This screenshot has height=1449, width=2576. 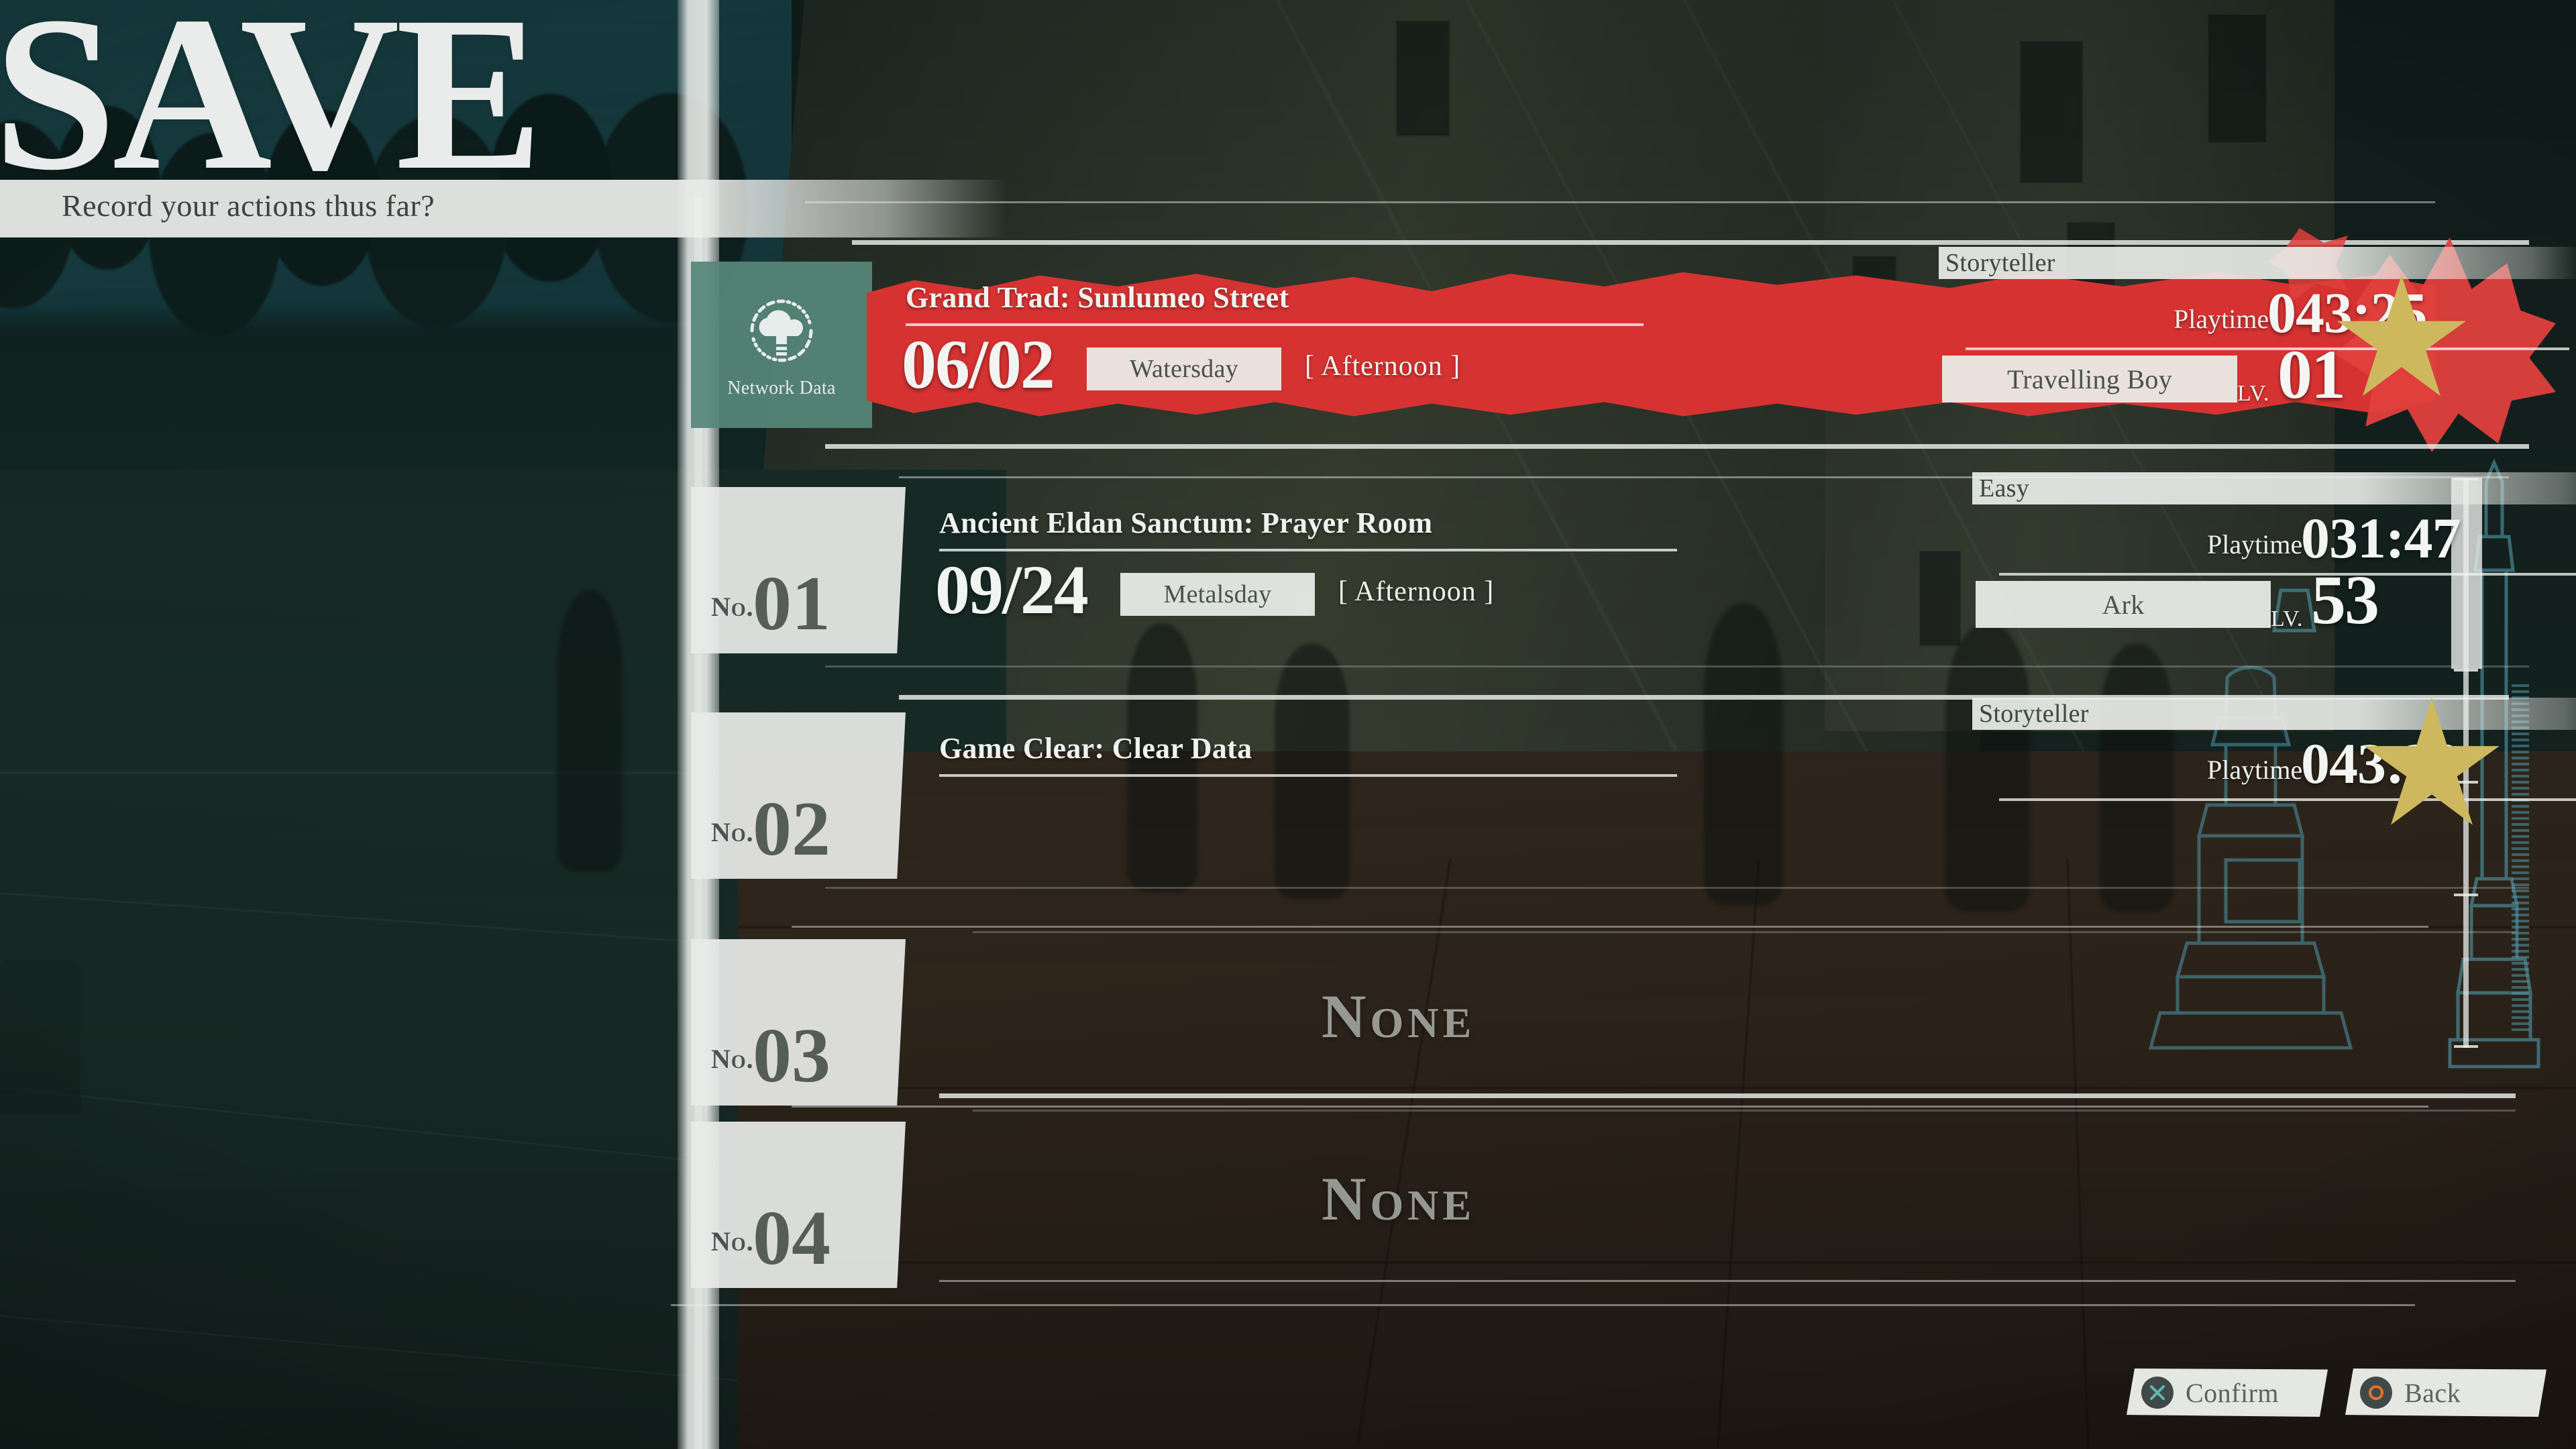 I want to click on confirm-prompt: Confirm, so click(x=2227, y=1392).